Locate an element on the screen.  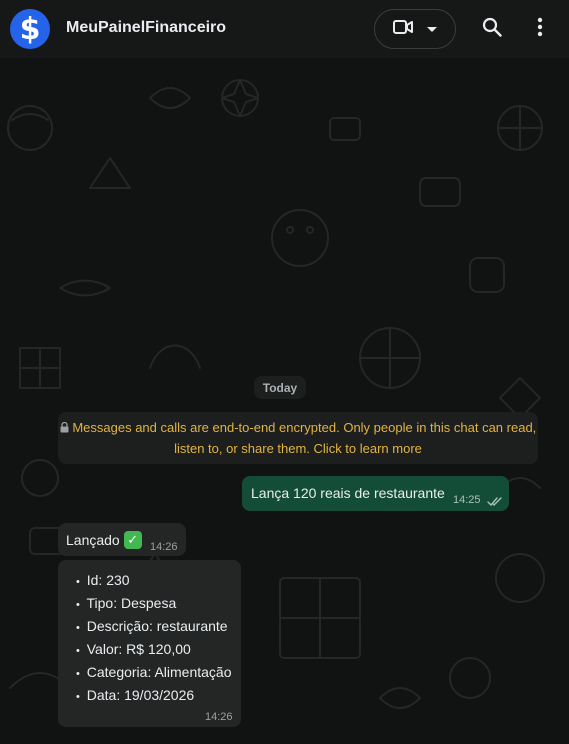
list-item: • Categoria: Alimentação is located at coordinates (154, 672).